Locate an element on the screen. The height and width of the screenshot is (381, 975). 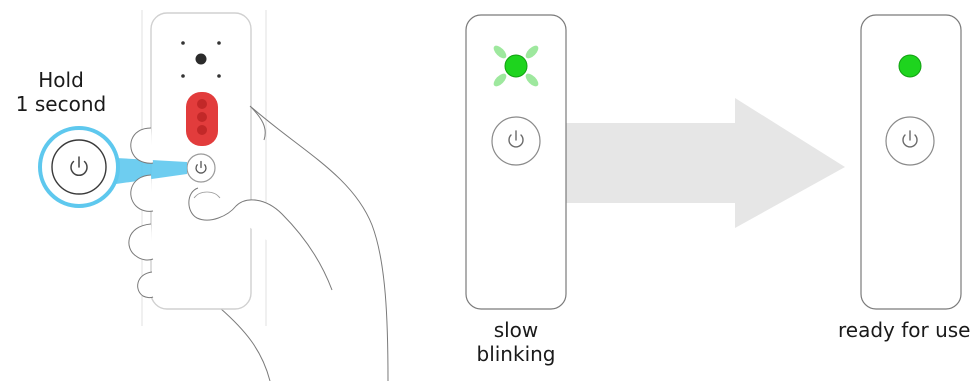
device-slow-blinking is located at coordinates (516, 162).